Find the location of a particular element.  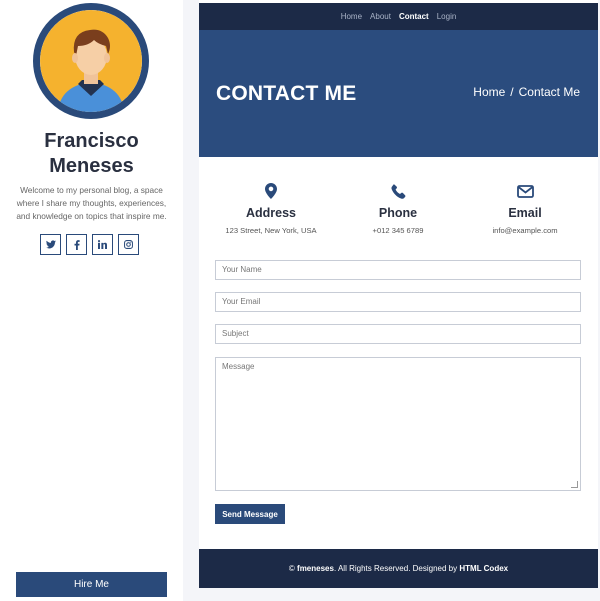

phone-block: Phone +012 345 6789 is located at coordinates (398, 208).